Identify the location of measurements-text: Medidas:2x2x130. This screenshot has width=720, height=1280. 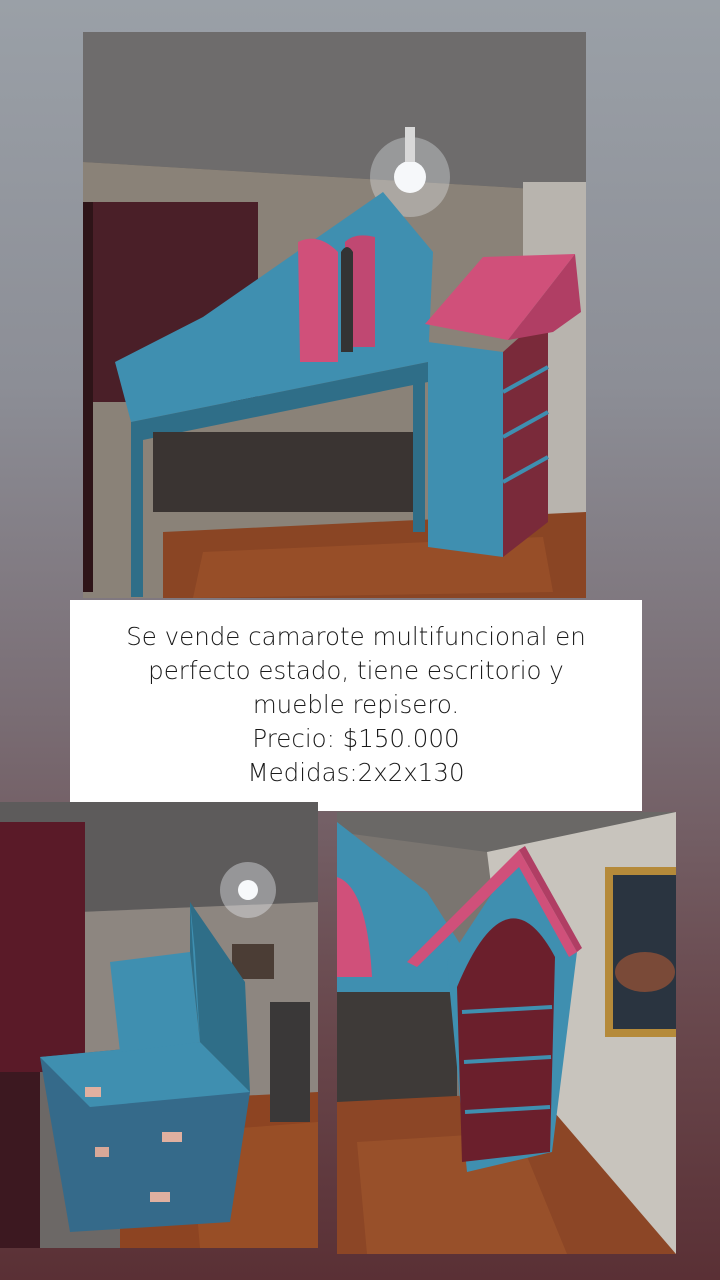
(356, 772).